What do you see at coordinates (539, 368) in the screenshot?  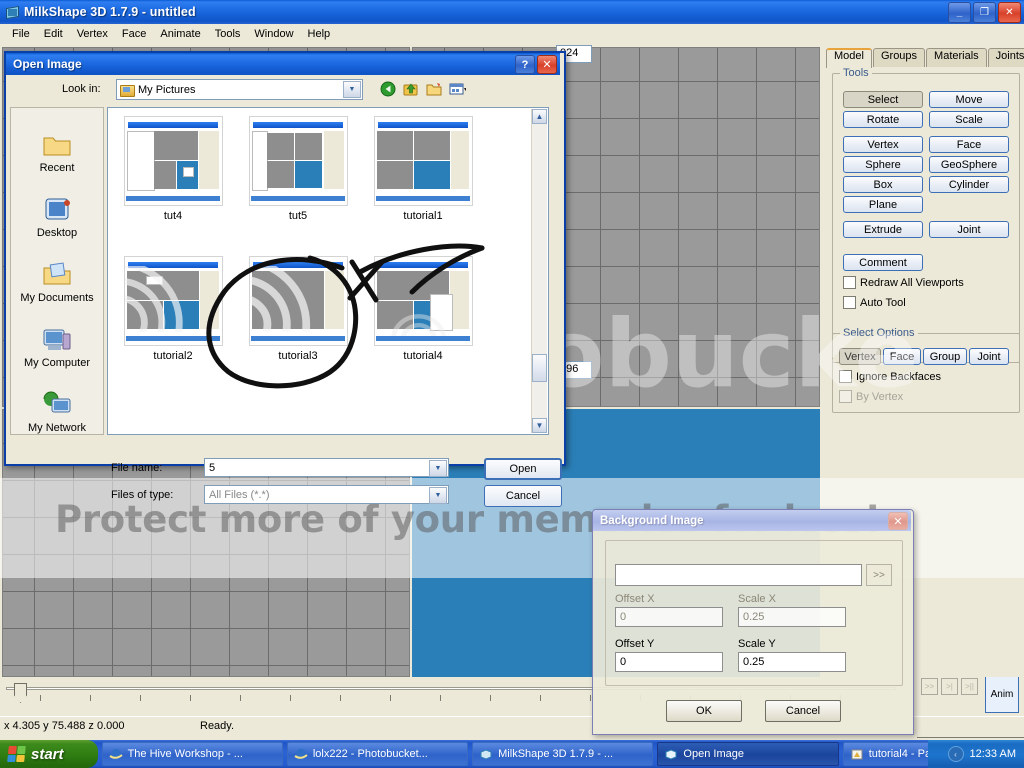 I see `scrollbar-thumb` at bounding box center [539, 368].